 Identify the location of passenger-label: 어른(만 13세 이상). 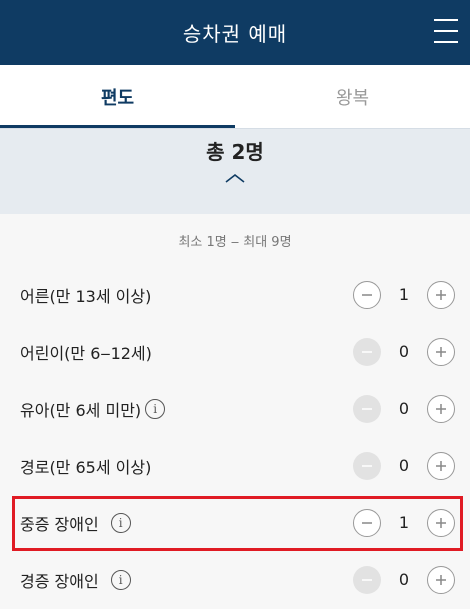
(86, 296).